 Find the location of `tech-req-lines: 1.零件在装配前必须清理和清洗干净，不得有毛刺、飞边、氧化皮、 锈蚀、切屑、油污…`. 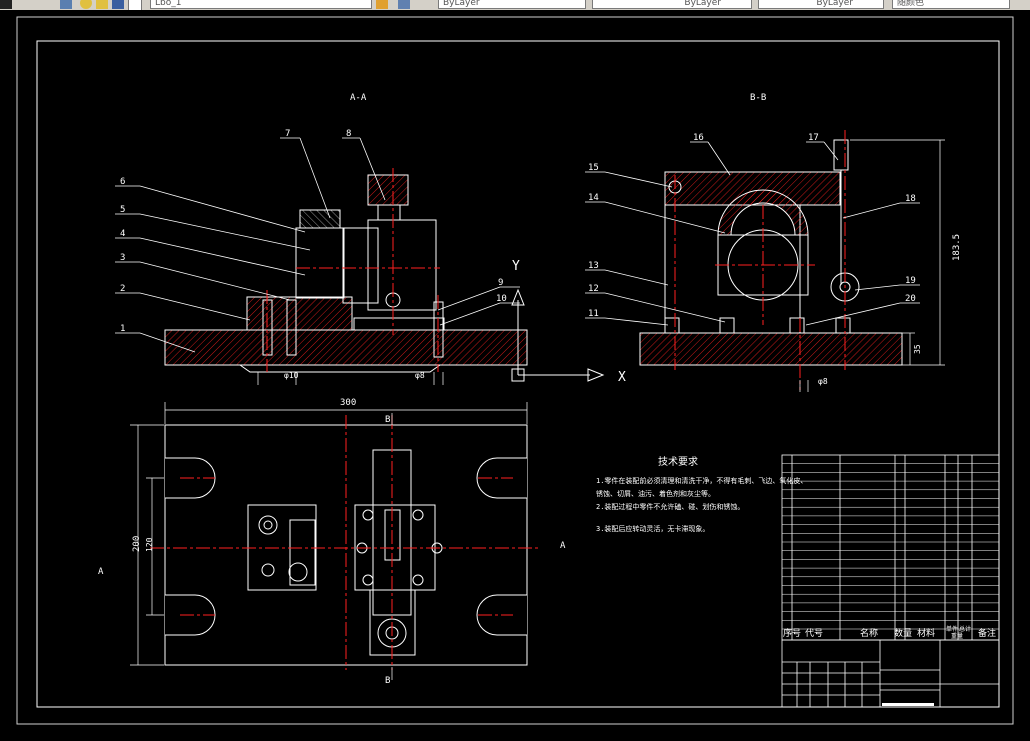

tech-req-lines: 1.零件在装配前必须清理和清洗干净，不得有毛刺、飞边、氧化皮、 锈蚀、切屑、油污… is located at coordinates (701, 504).